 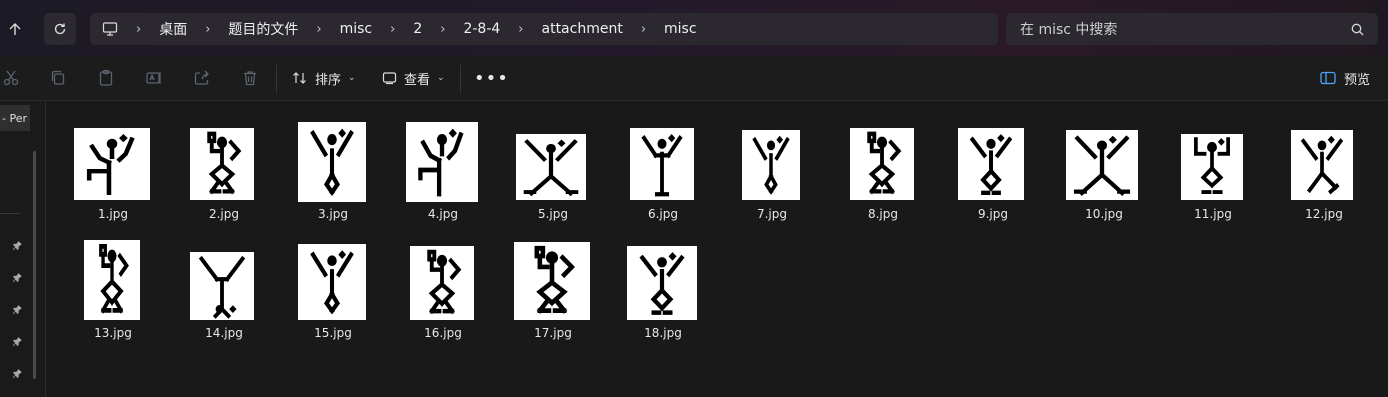 I want to click on sort-label: 排序, so click(x=328, y=80).